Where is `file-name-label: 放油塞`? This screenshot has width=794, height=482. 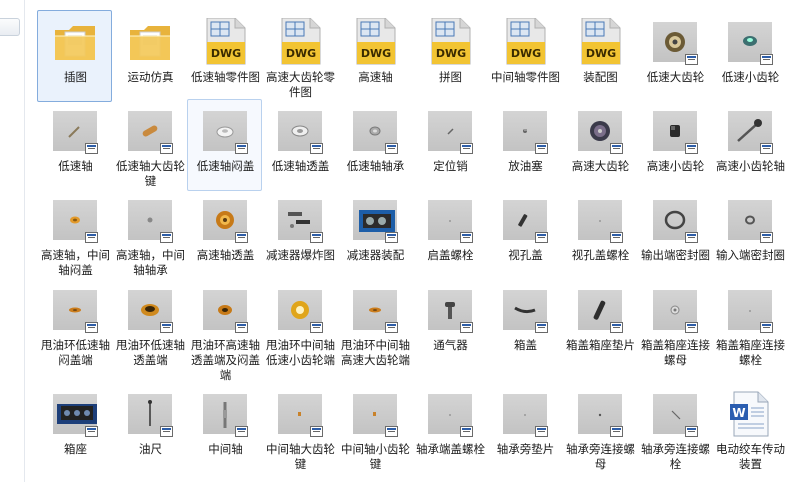
file-name-label: 放油塞 is located at coordinates (525, 166).